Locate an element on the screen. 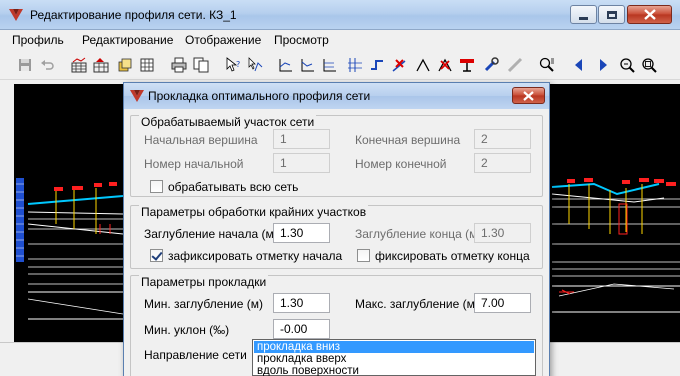  pipe-laying-icon is located at coordinates (467, 65).